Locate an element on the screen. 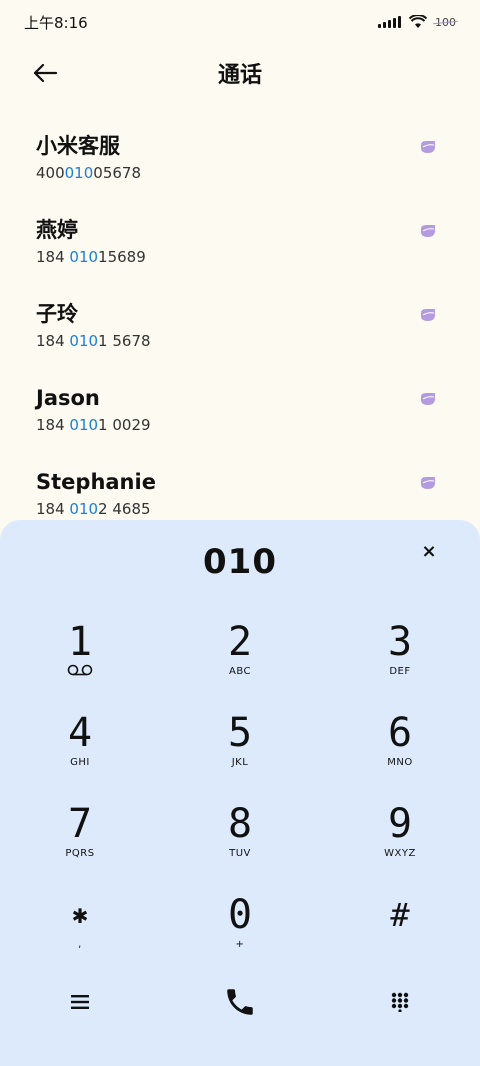  dial-key-hash: # is located at coordinates (400, 926).